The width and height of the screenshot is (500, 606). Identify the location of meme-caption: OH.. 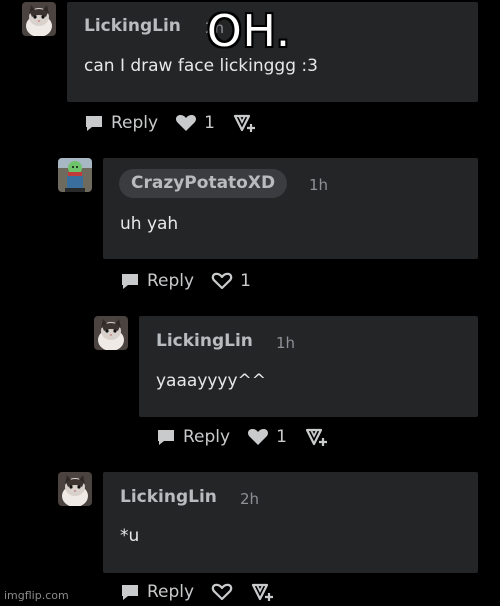
(249, 31).